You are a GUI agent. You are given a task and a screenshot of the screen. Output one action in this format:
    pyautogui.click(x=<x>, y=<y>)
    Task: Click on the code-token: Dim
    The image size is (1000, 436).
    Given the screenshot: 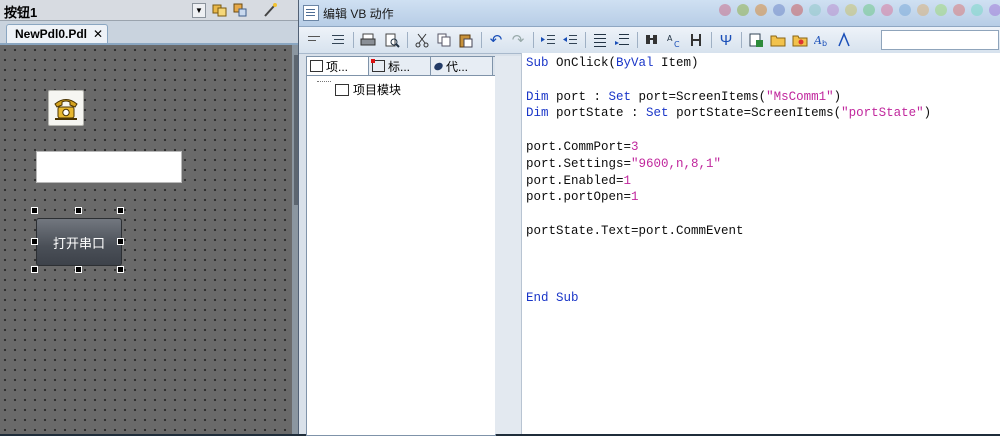 What is the action you would take?
    pyautogui.click(x=537, y=96)
    